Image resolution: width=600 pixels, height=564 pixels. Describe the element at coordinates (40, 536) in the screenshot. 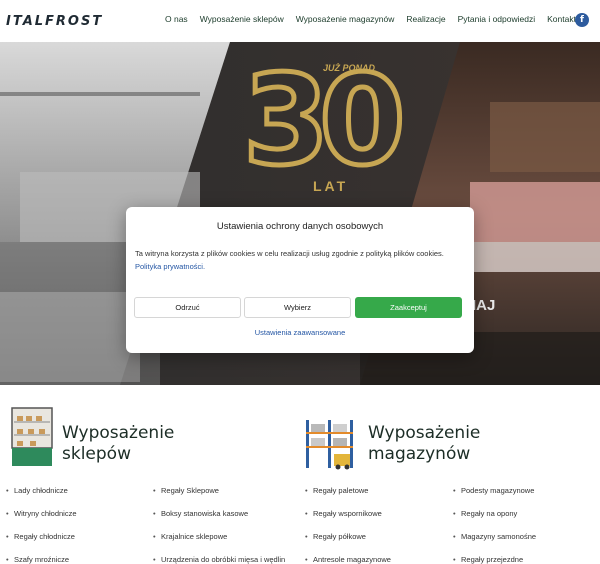

I see `list-item: Regały chłodnicze` at that location.